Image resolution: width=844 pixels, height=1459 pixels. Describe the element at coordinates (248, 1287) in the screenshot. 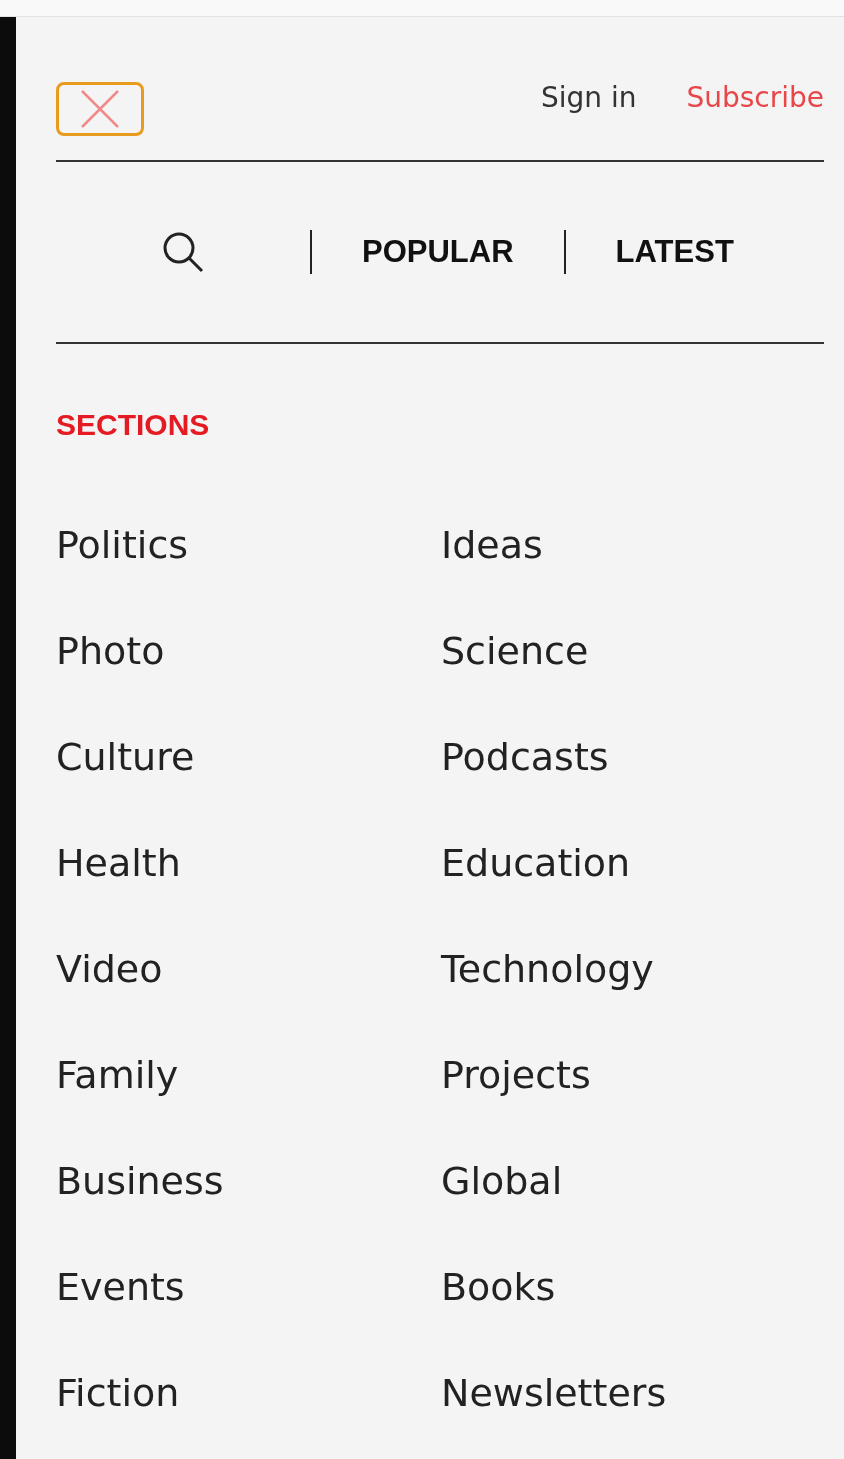

I see `section-link: Events` at that location.